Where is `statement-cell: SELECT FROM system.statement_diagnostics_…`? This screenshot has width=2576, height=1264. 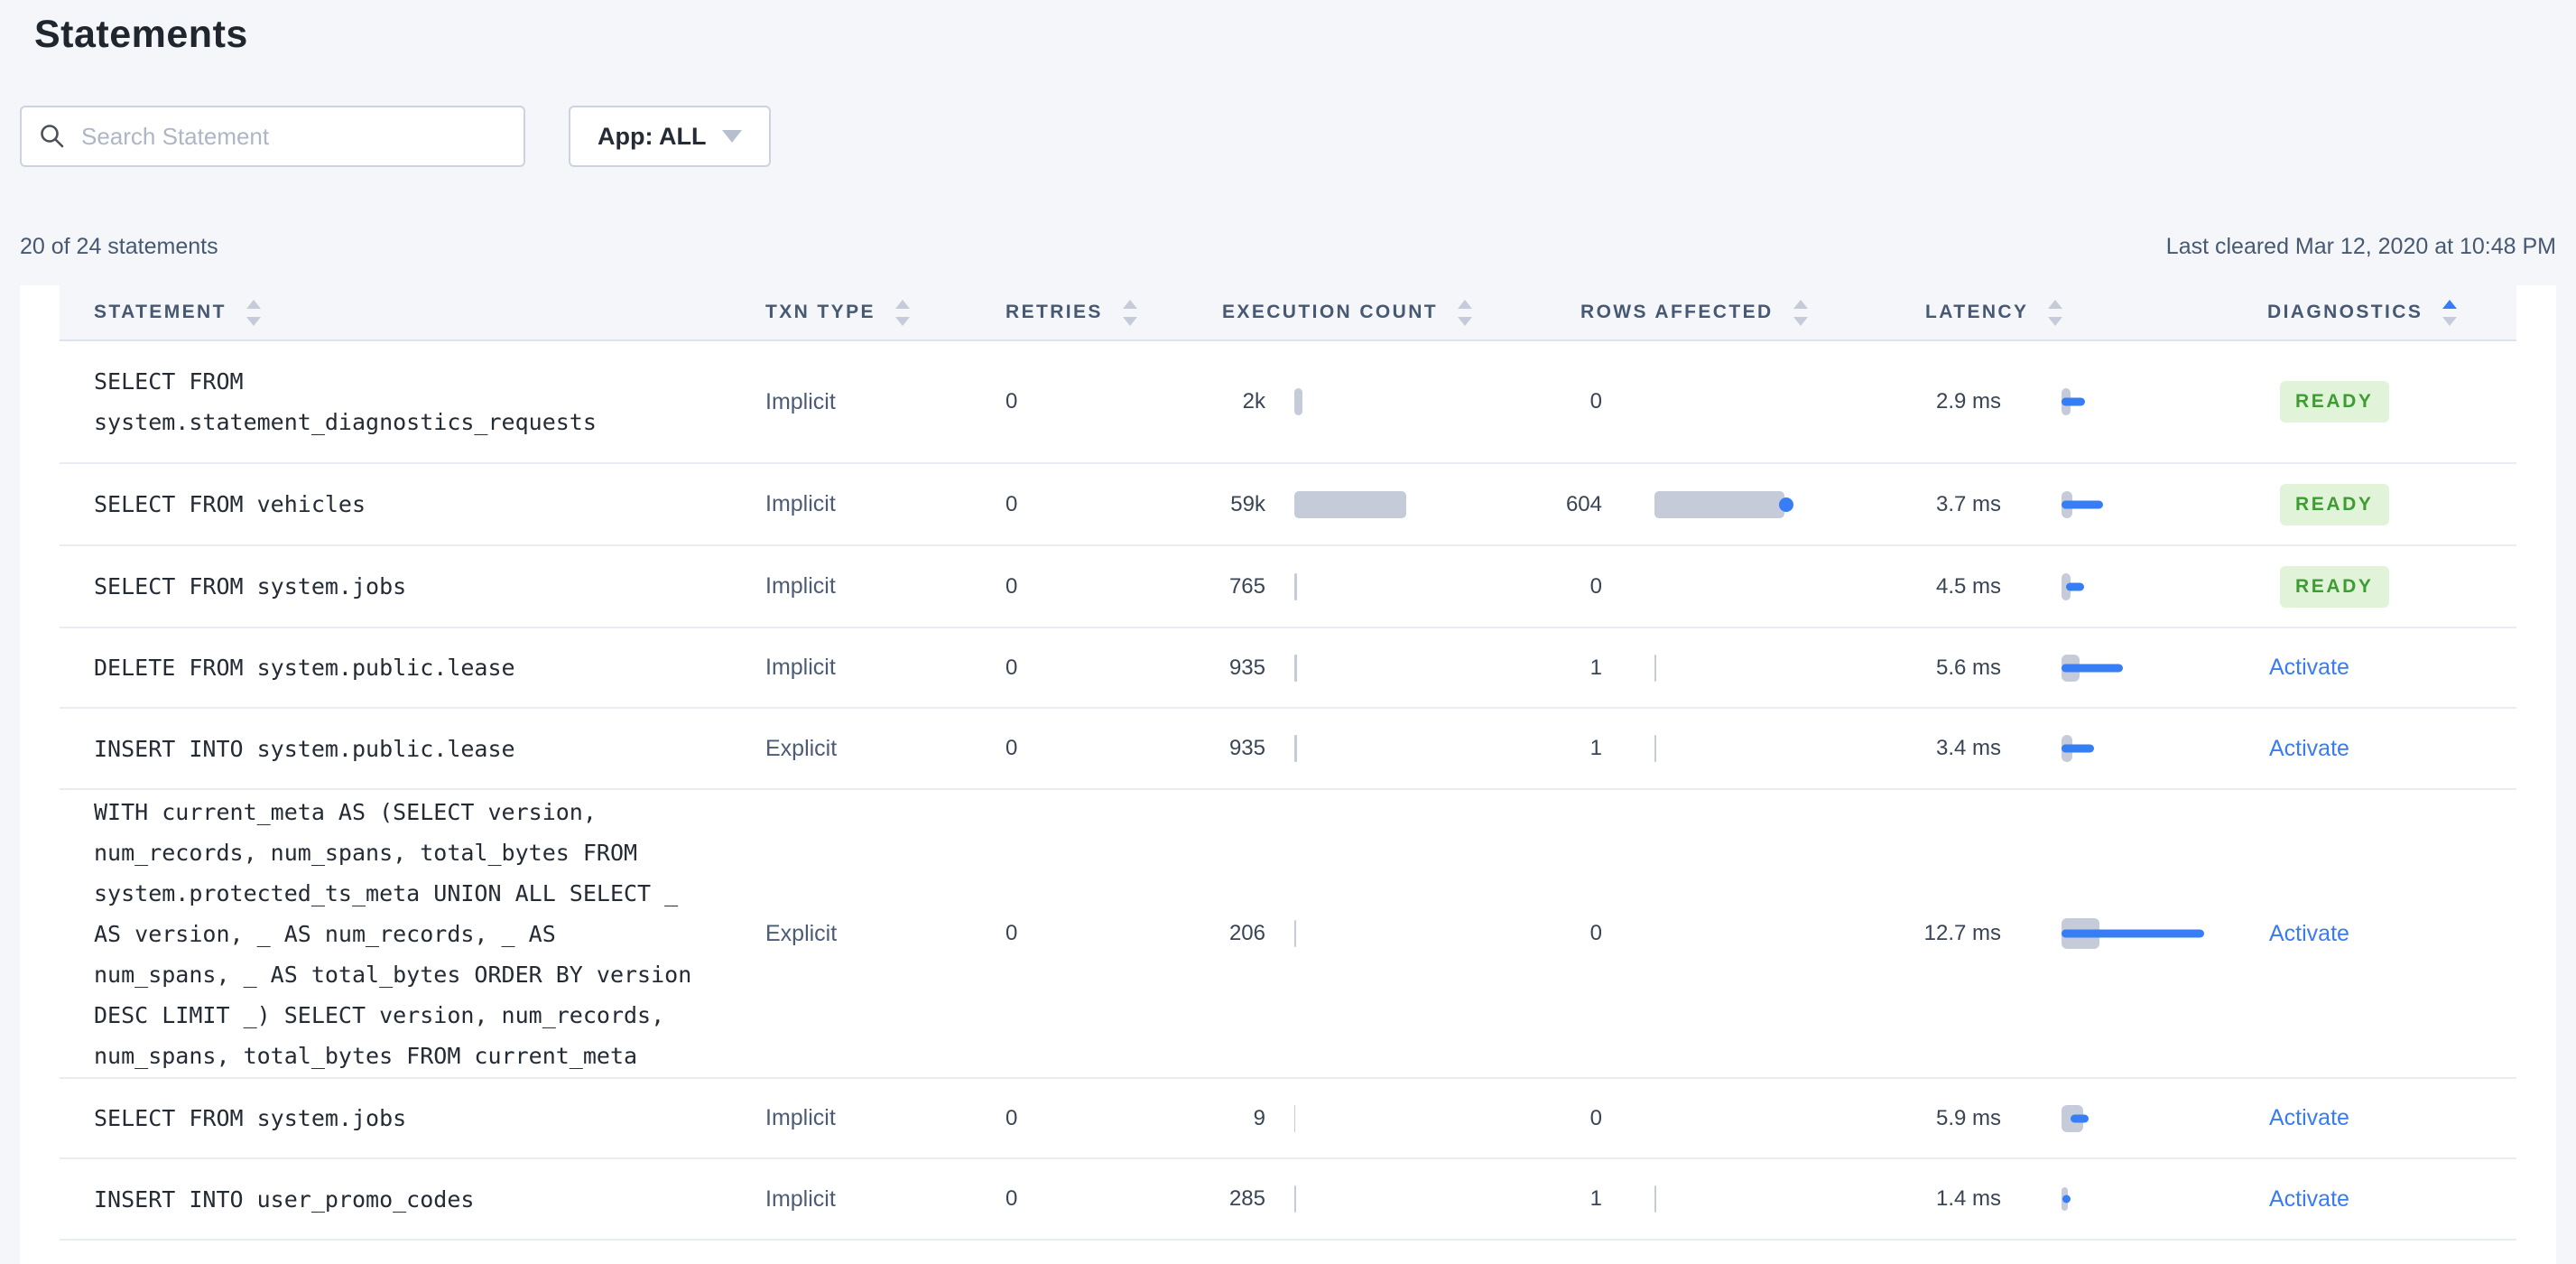 statement-cell: SELECT FROM system.statement_diagnostics_… is located at coordinates (413, 401).